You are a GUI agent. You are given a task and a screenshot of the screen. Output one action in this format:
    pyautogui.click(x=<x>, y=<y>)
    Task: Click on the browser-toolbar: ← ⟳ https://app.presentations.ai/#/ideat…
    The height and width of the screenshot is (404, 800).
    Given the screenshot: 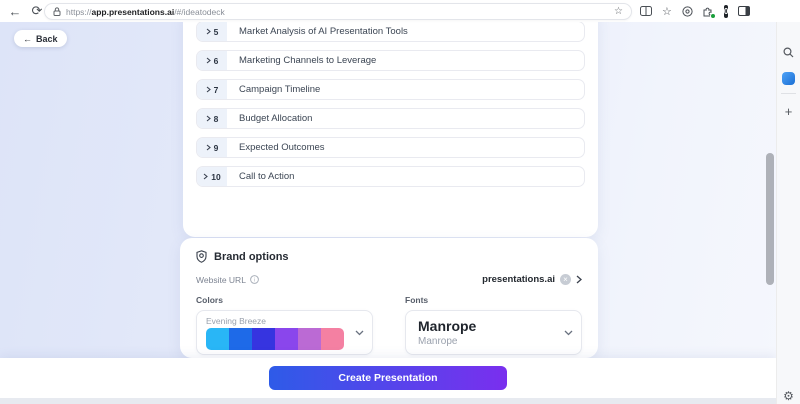 What is the action you would take?
    pyautogui.click(x=400, y=11)
    